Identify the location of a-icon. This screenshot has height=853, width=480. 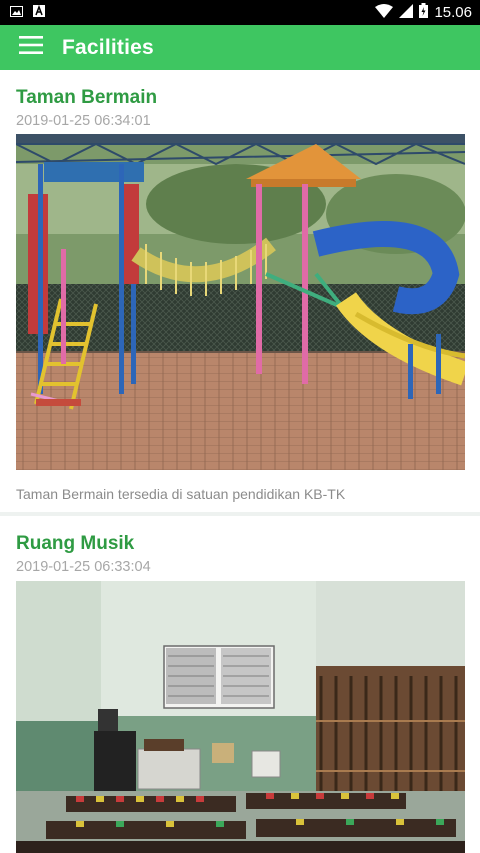
(39, 13).